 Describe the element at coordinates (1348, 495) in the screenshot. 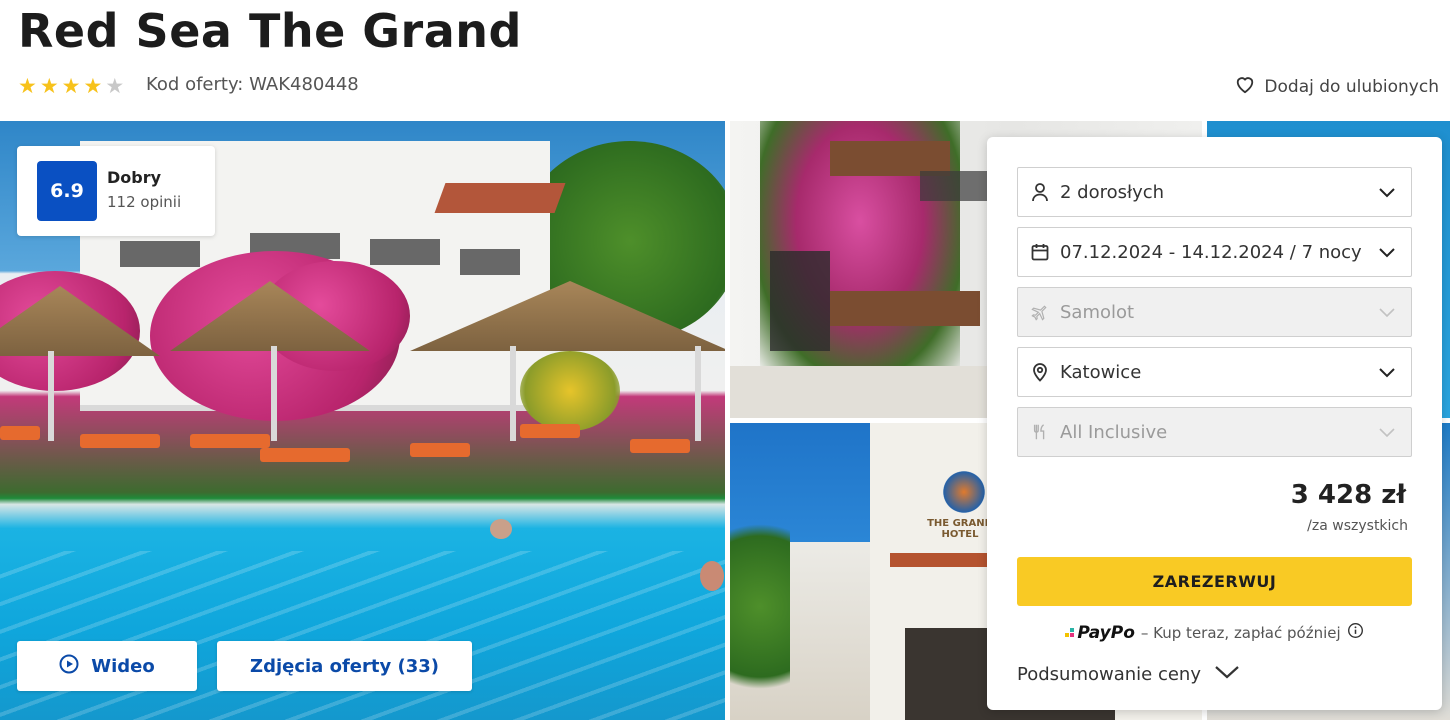

I see `total-price: 3 428 zł` at that location.